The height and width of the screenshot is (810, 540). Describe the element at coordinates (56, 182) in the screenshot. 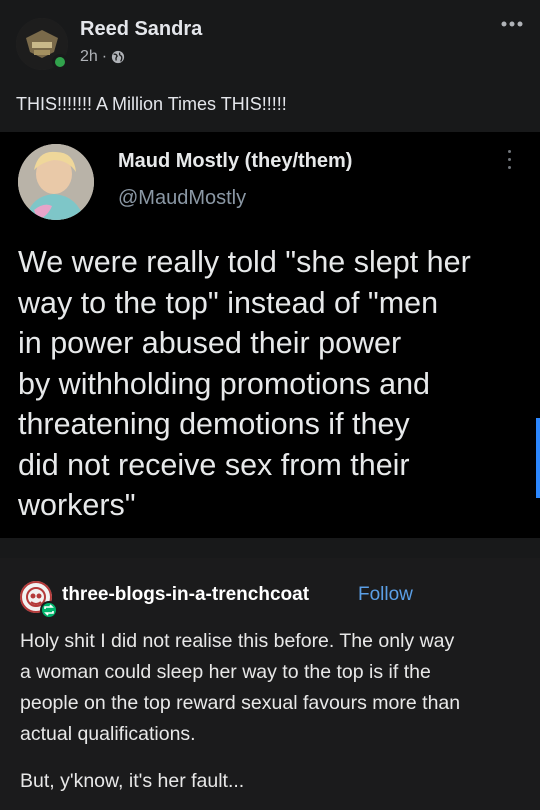

I see `tweet-author-avatar` at that location.